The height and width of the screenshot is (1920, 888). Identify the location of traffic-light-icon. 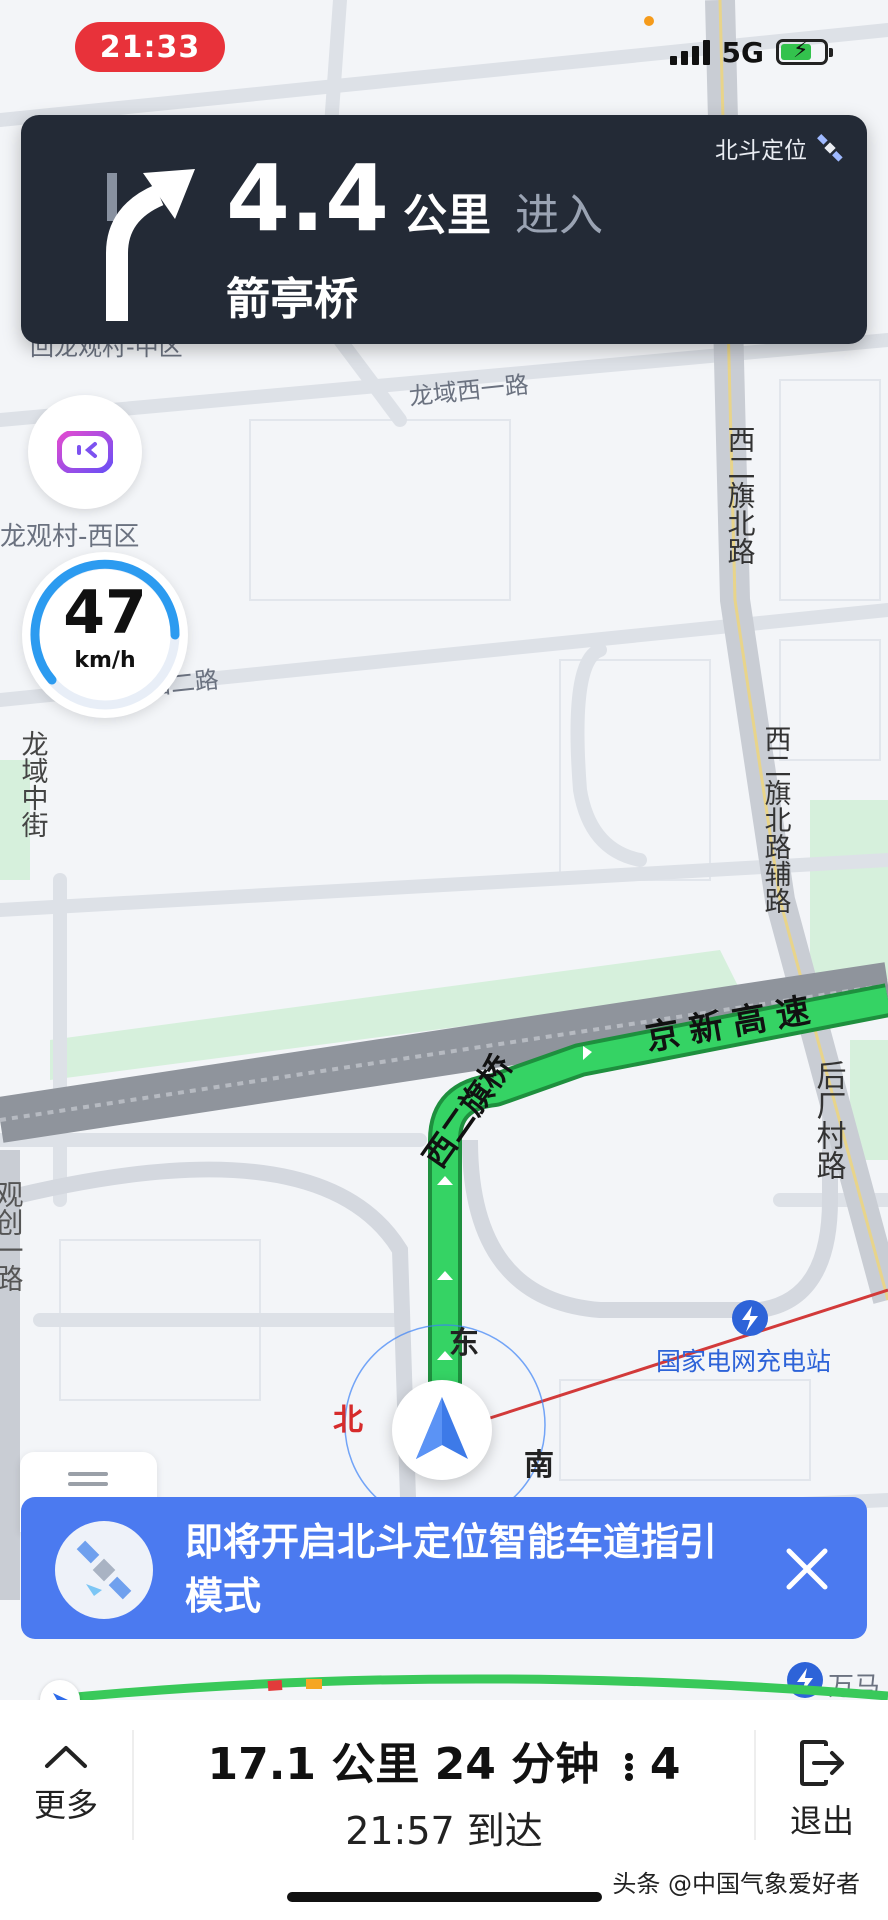
(629, 1767).